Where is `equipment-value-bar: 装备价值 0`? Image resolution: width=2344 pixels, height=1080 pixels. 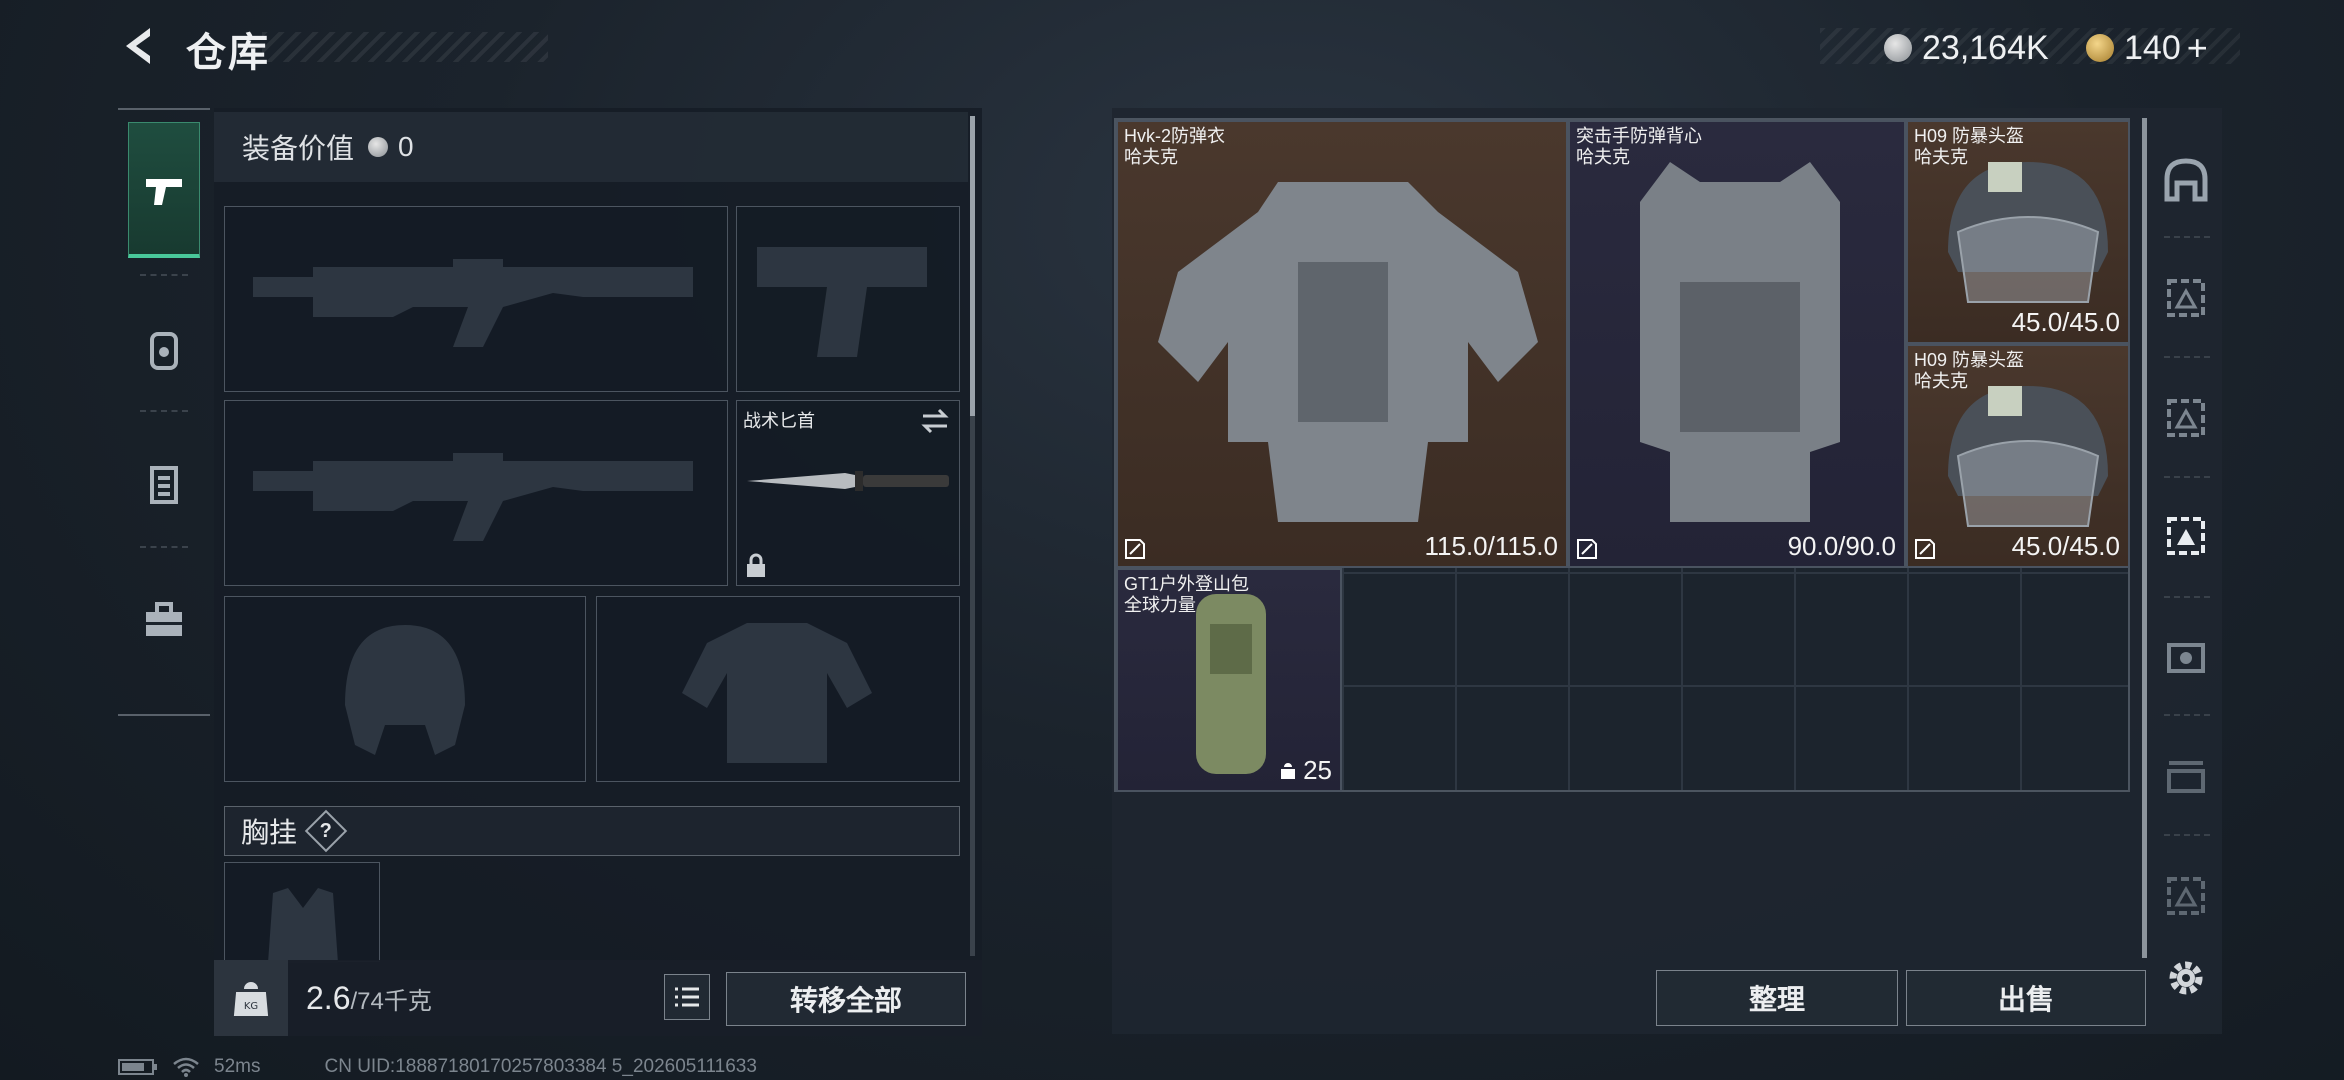
equipment-value-bar: 装备价值 0 is located at coordinates (591, 147).